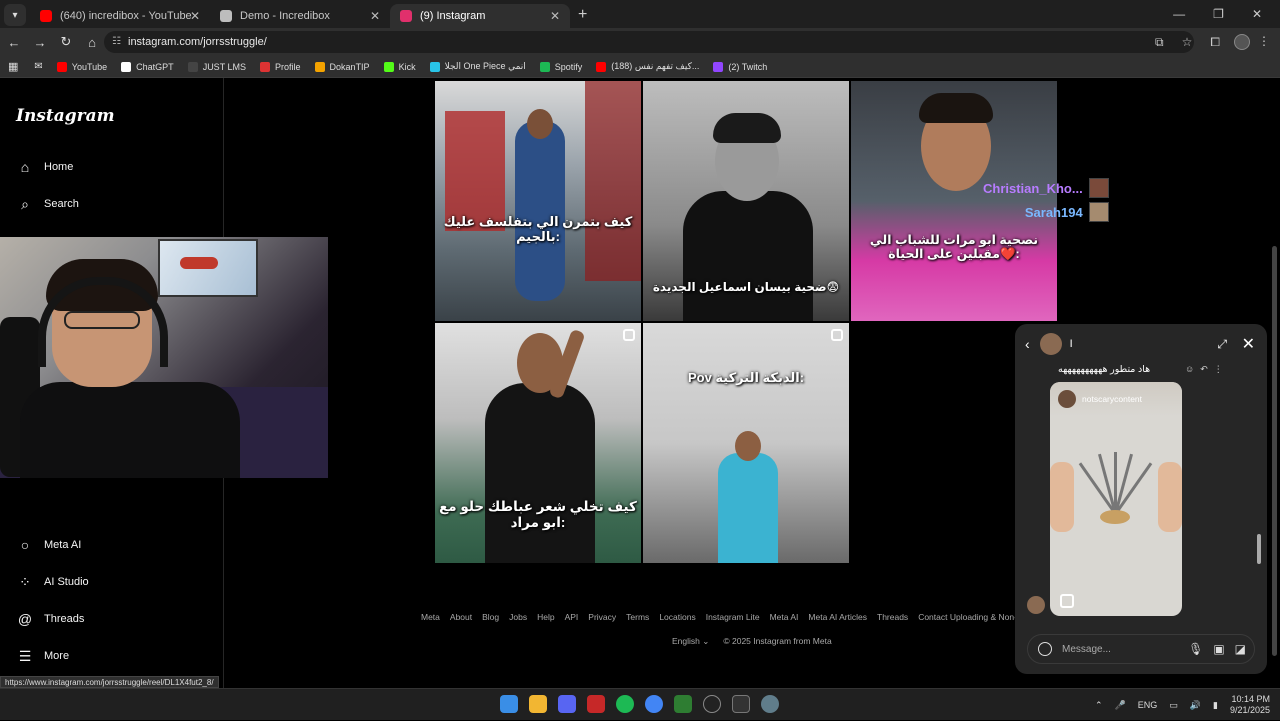  What do you see at coordinates (1226, 14) in the screenshot?
I see `window-controls: — ❐ ✕` at bounding box center [1226, 14].